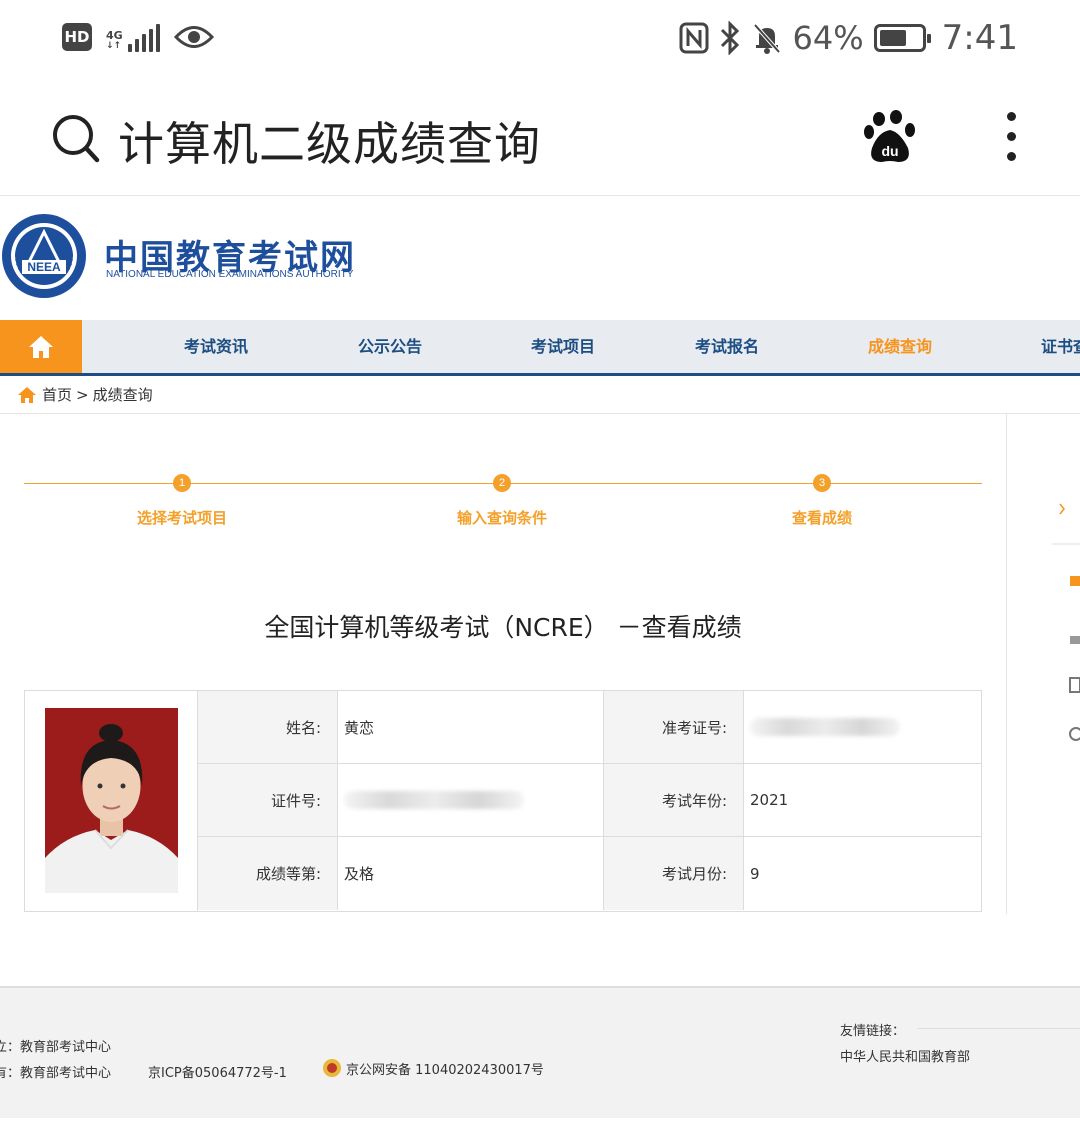  I want to click on ticket-label: 准考证号:, so click(674, 727).